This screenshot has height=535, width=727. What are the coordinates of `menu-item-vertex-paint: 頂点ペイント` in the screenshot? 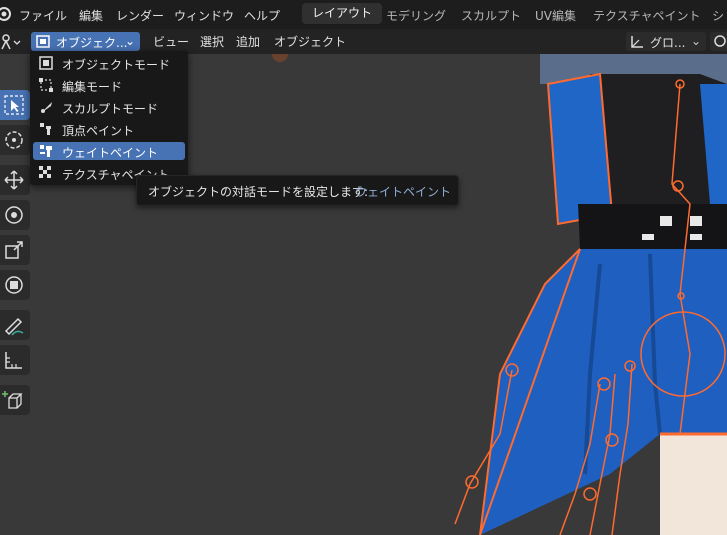 It's located at (109, 129).